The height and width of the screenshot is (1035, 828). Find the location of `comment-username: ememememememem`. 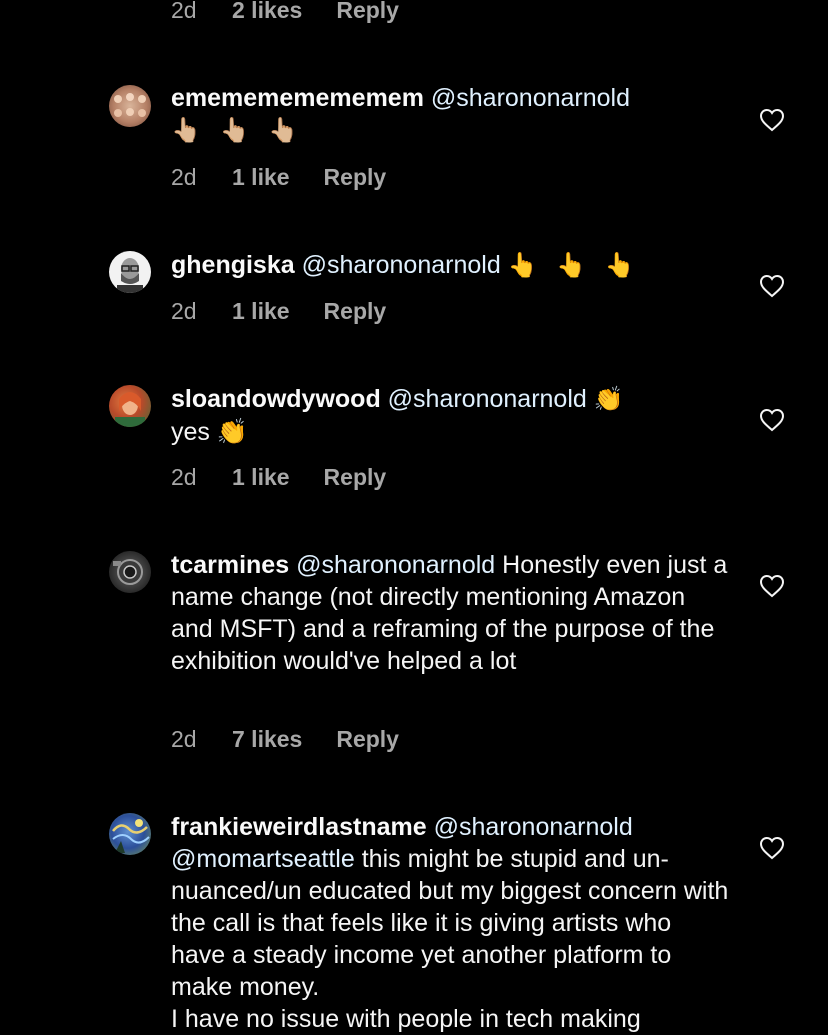

comment-username: ememememememem is located at coordinates (297, 98).